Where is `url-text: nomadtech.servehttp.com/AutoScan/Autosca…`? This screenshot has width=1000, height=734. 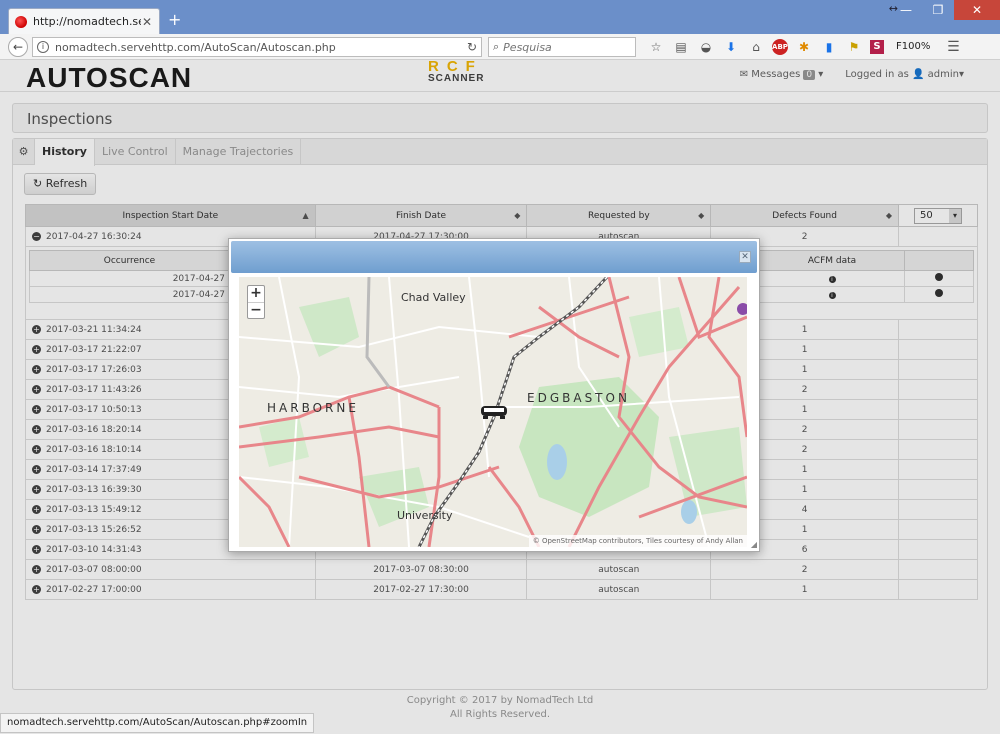
url-text: nomadtech.servehttp.com/AutoScan/Autosca… is located at coordinates (261, 47).